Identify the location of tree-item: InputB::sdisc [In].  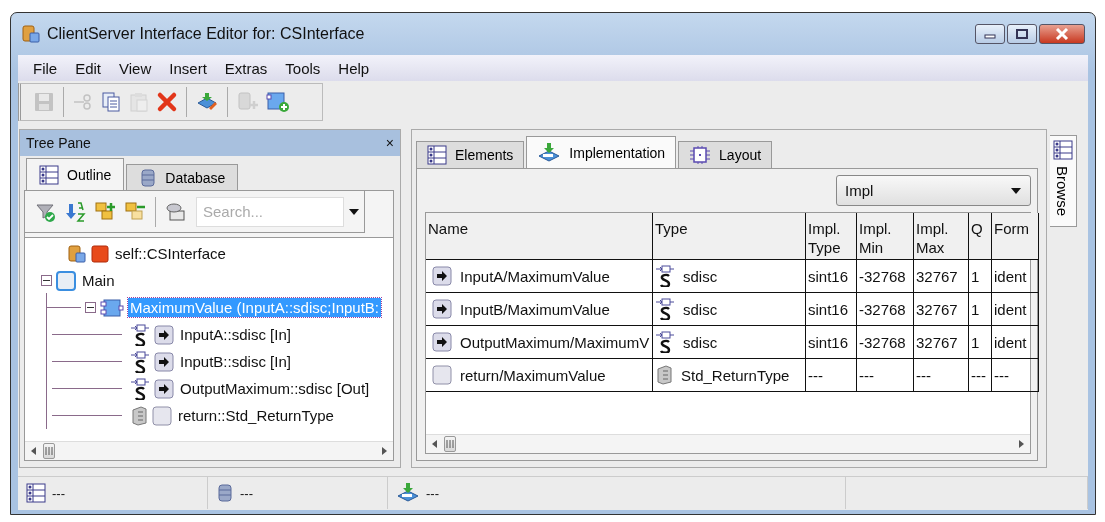
(235, 361).